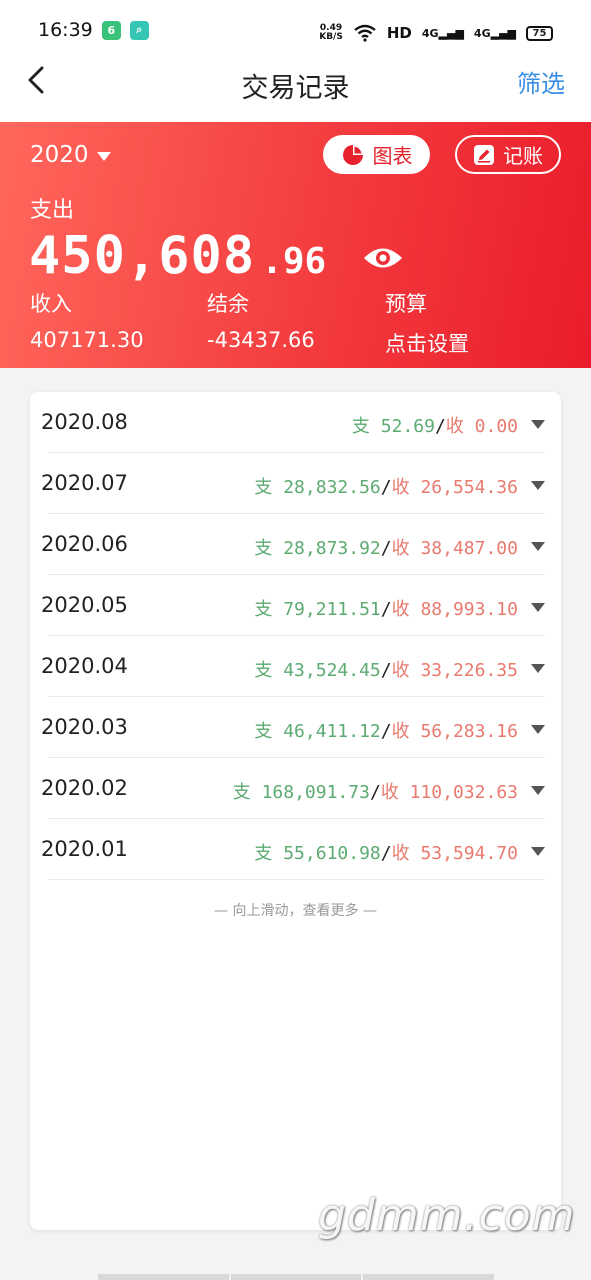 The width and height of the screenshot is (591, 1280). I want to click on network-speed: 0.49 KB/S, so click(331, 32).